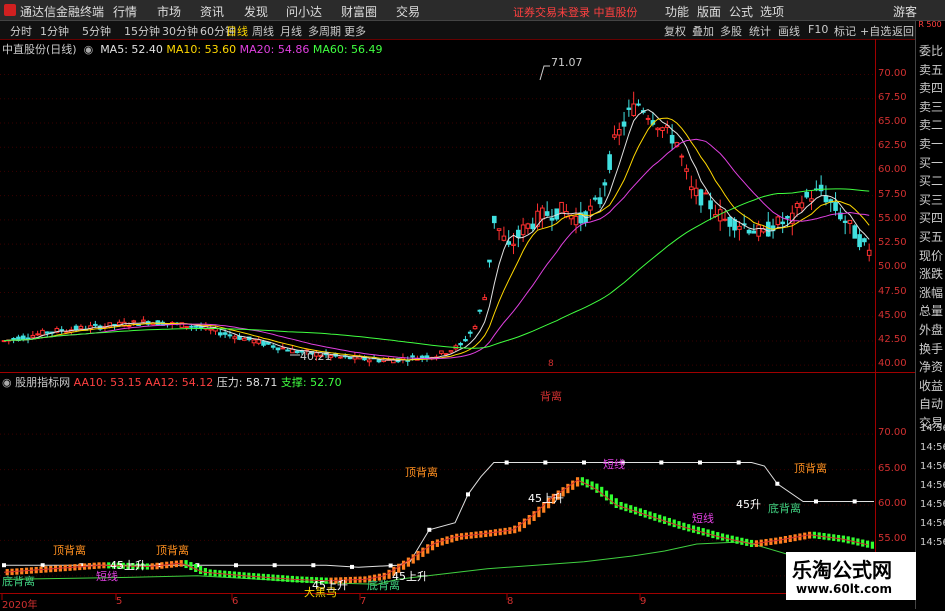  What do you see at coordinates (932, 385) in the screenshot?
I see `side-item-18: 收益` at bounding box center [932, 385].